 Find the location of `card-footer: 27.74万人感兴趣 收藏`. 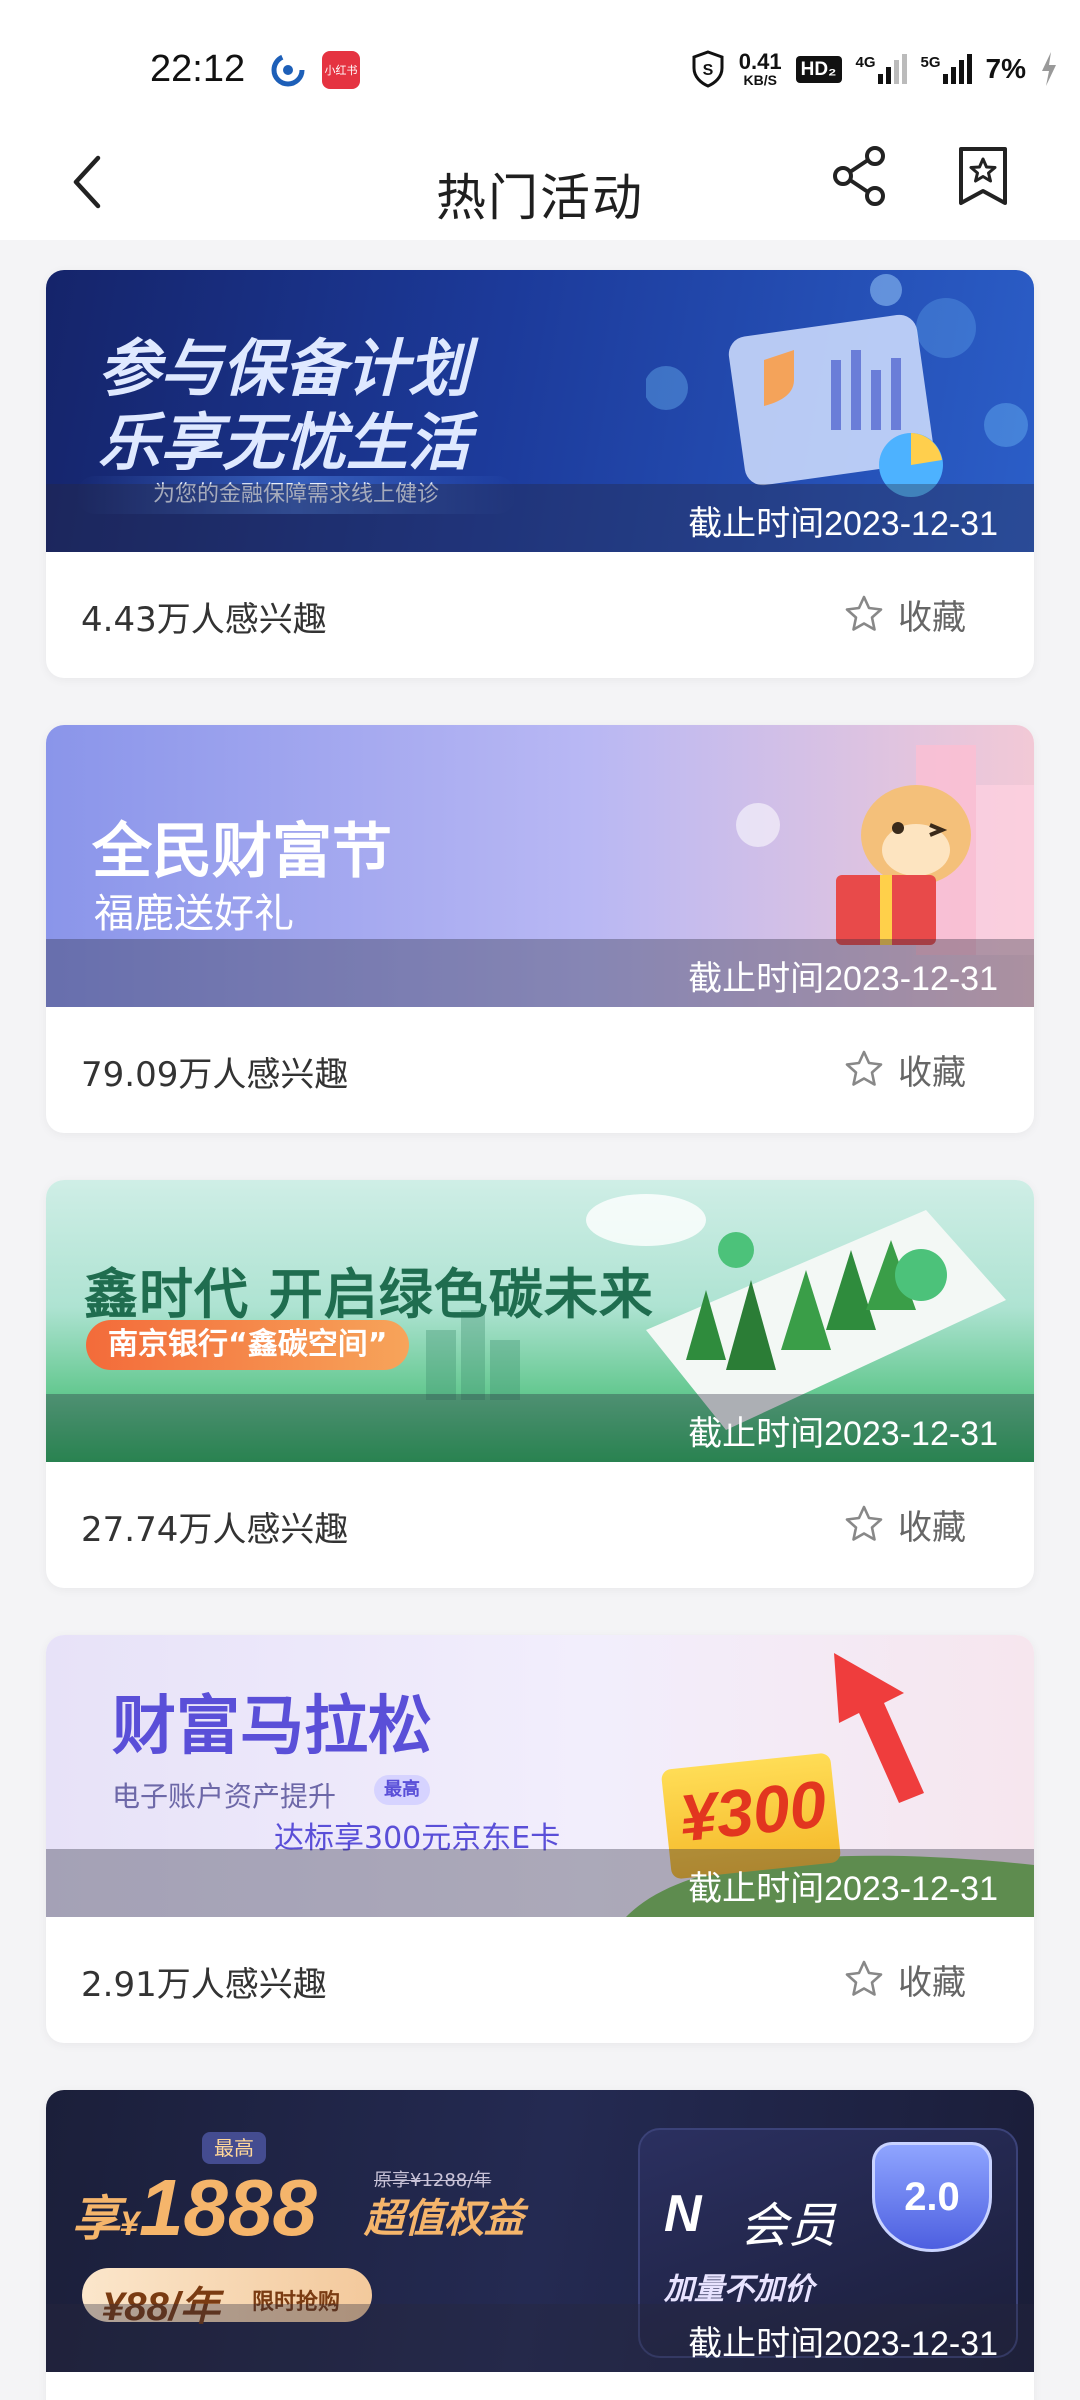

card-footer: 27.74万人感兴趣 收藏 is located at coordinates (540, 1525).